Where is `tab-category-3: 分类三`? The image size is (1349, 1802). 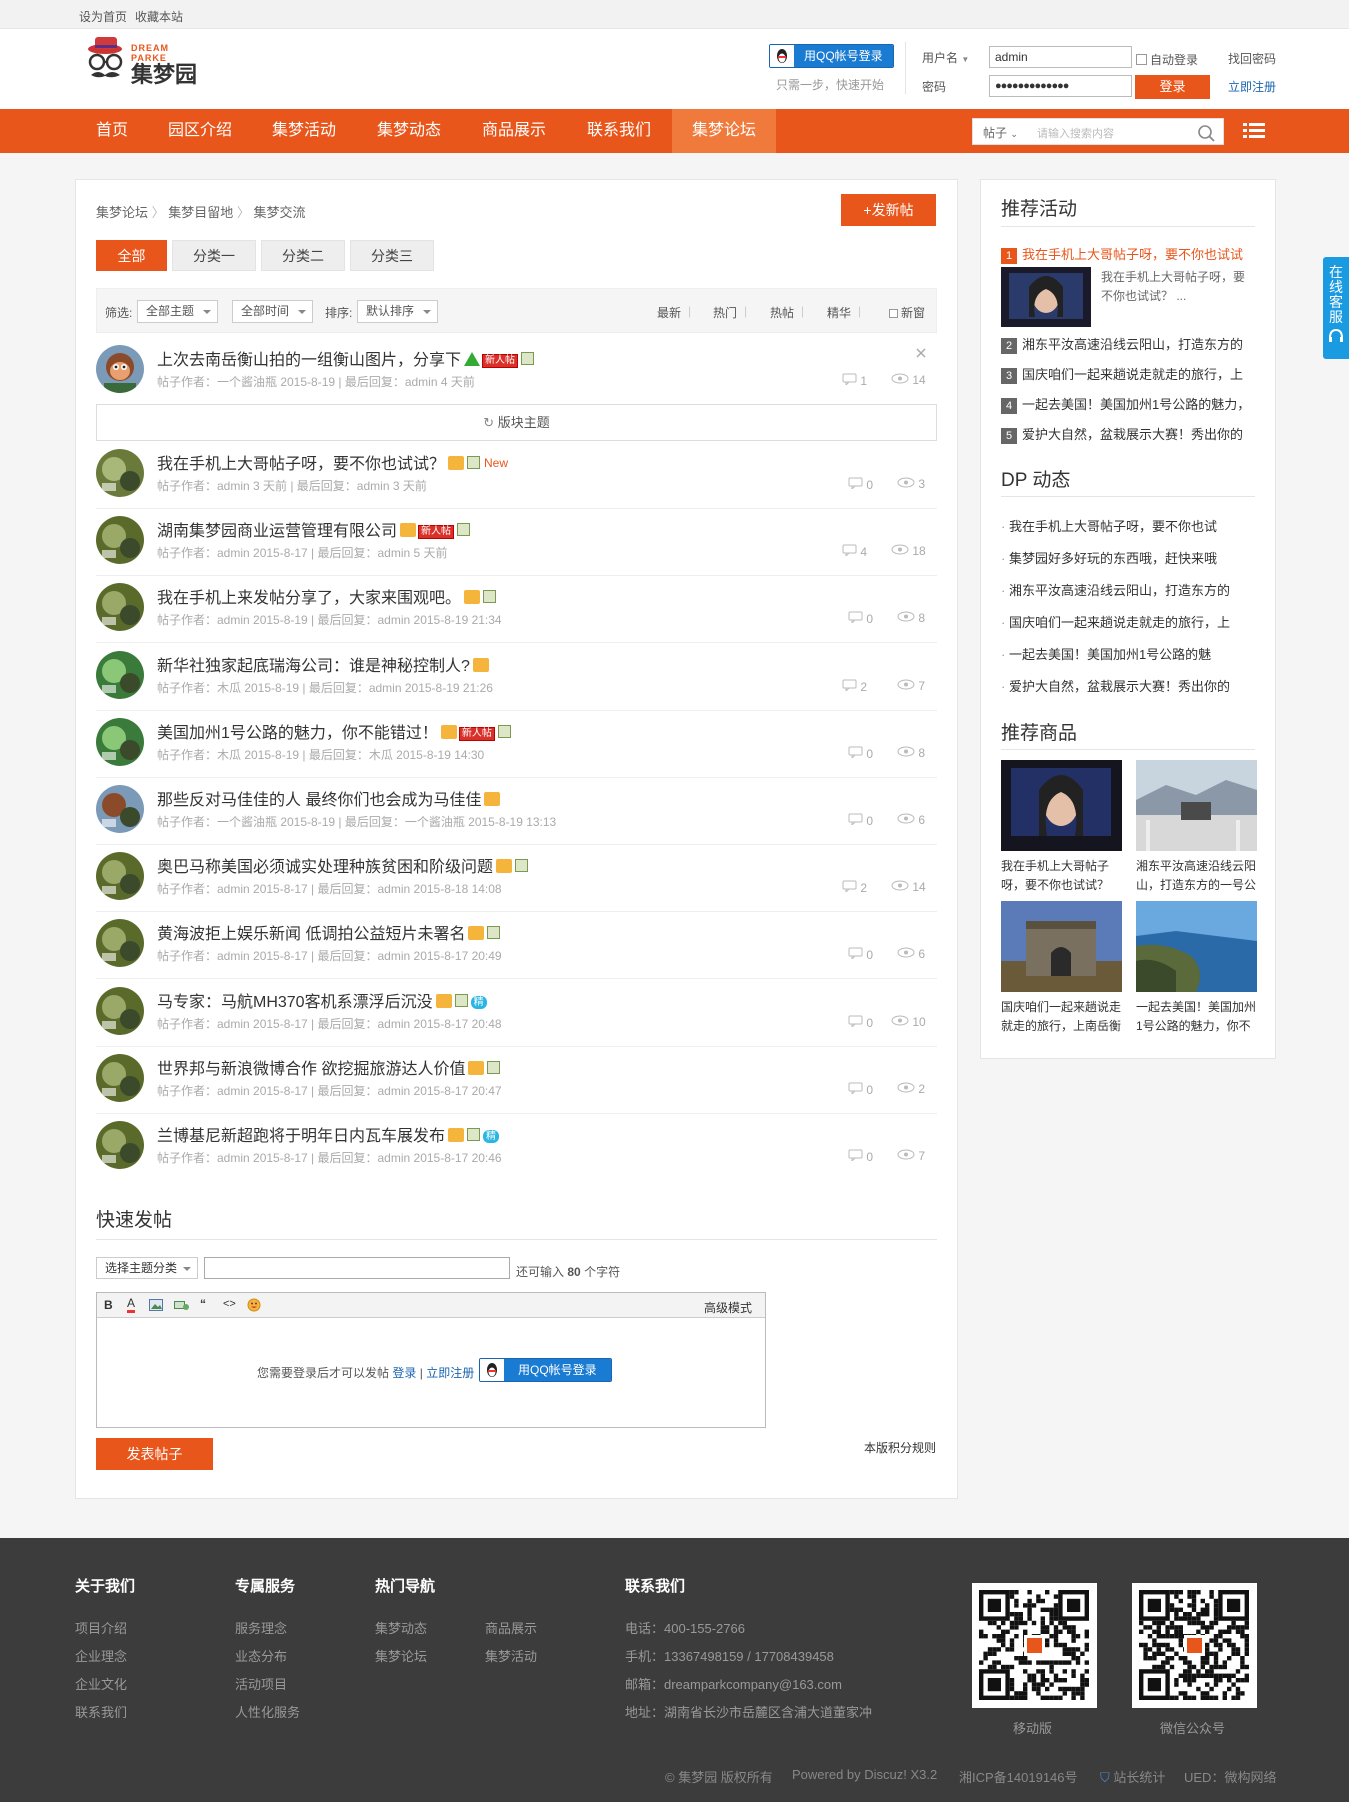 tab-category-3: 分类三 is located at coordinates (392, 255).